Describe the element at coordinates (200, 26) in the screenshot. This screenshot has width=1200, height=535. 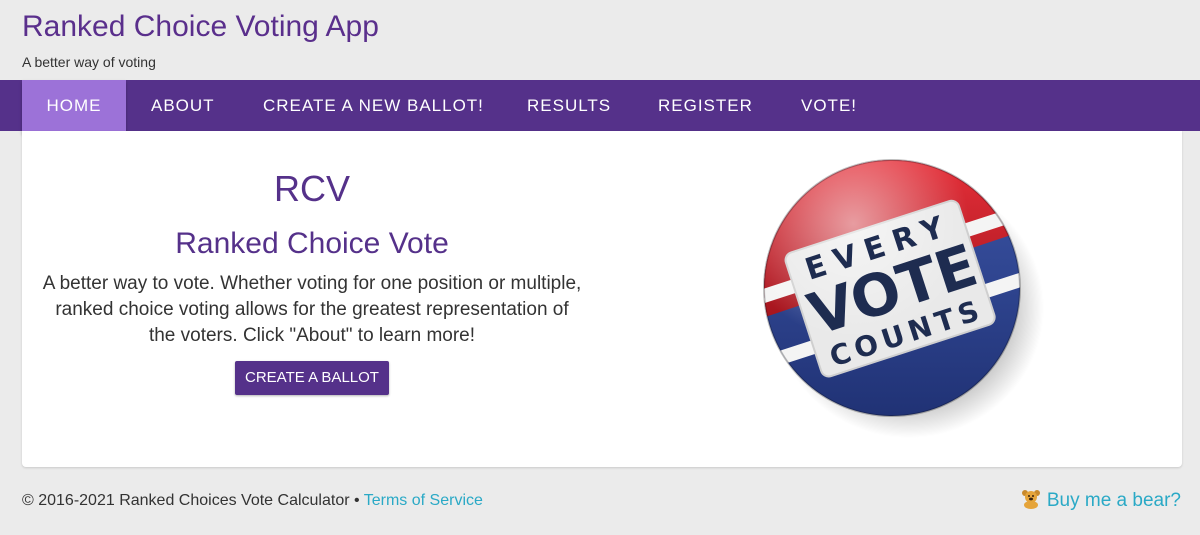
I see `site-title: Ranked Choice Voting App` at that location.